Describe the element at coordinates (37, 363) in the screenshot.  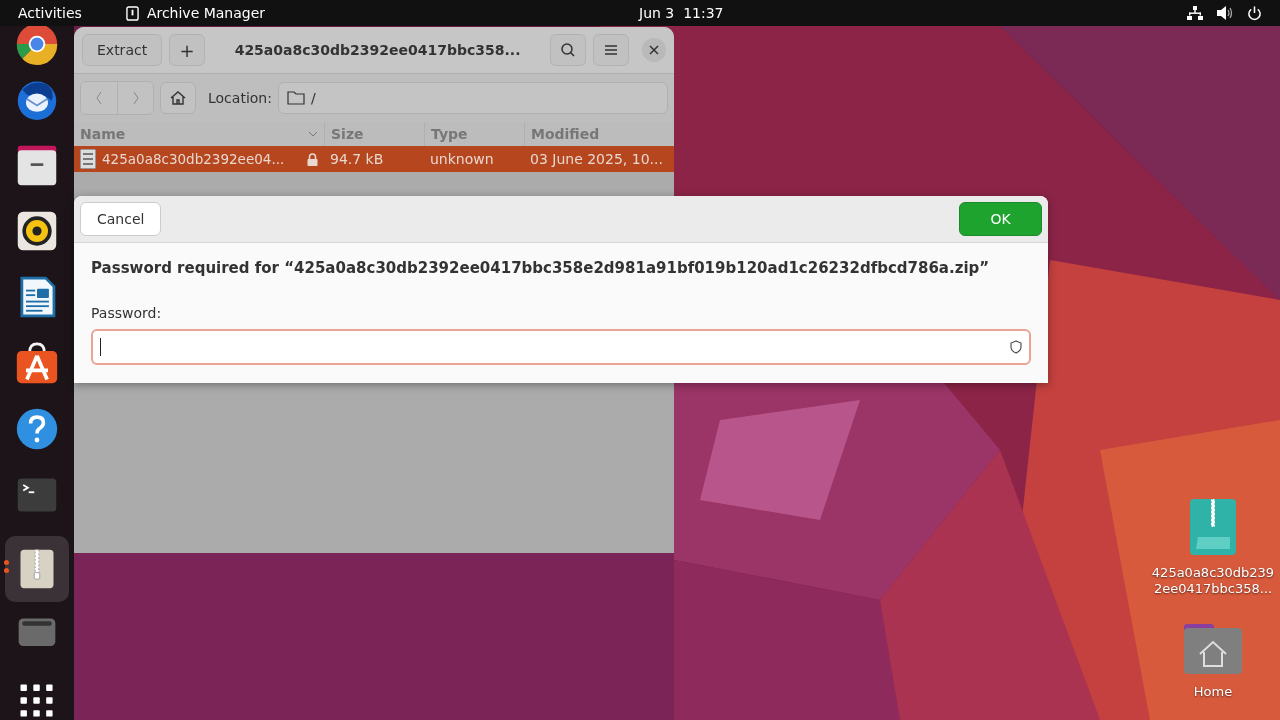
I see `shopping-bag-icon` at that location.